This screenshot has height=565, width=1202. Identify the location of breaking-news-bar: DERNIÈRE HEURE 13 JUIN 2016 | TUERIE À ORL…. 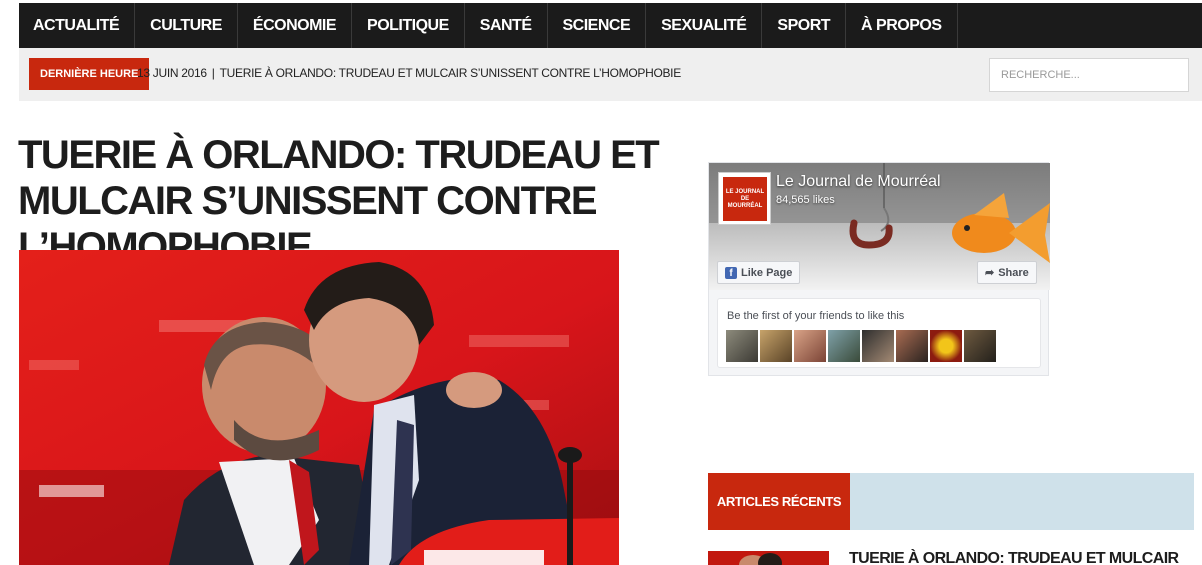
(610, 74).